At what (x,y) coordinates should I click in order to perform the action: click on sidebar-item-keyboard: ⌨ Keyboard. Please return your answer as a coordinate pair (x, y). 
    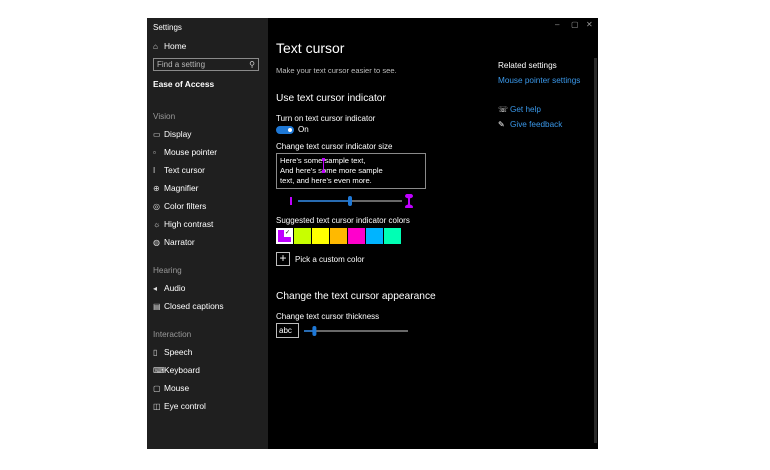
    Looking at the image, I should click on (176, 370).